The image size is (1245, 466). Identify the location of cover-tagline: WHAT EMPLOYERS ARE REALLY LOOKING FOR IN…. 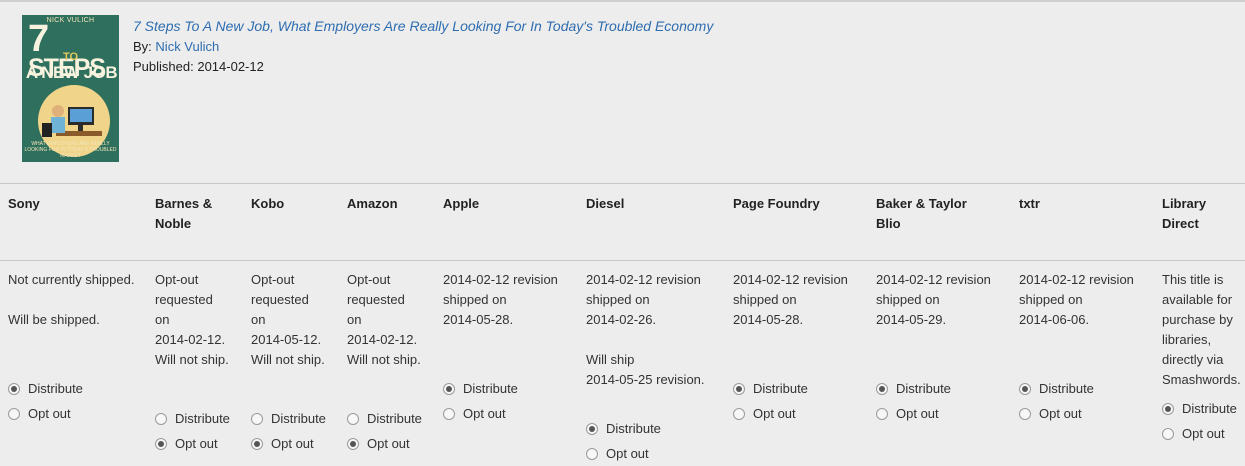
(70, 150).